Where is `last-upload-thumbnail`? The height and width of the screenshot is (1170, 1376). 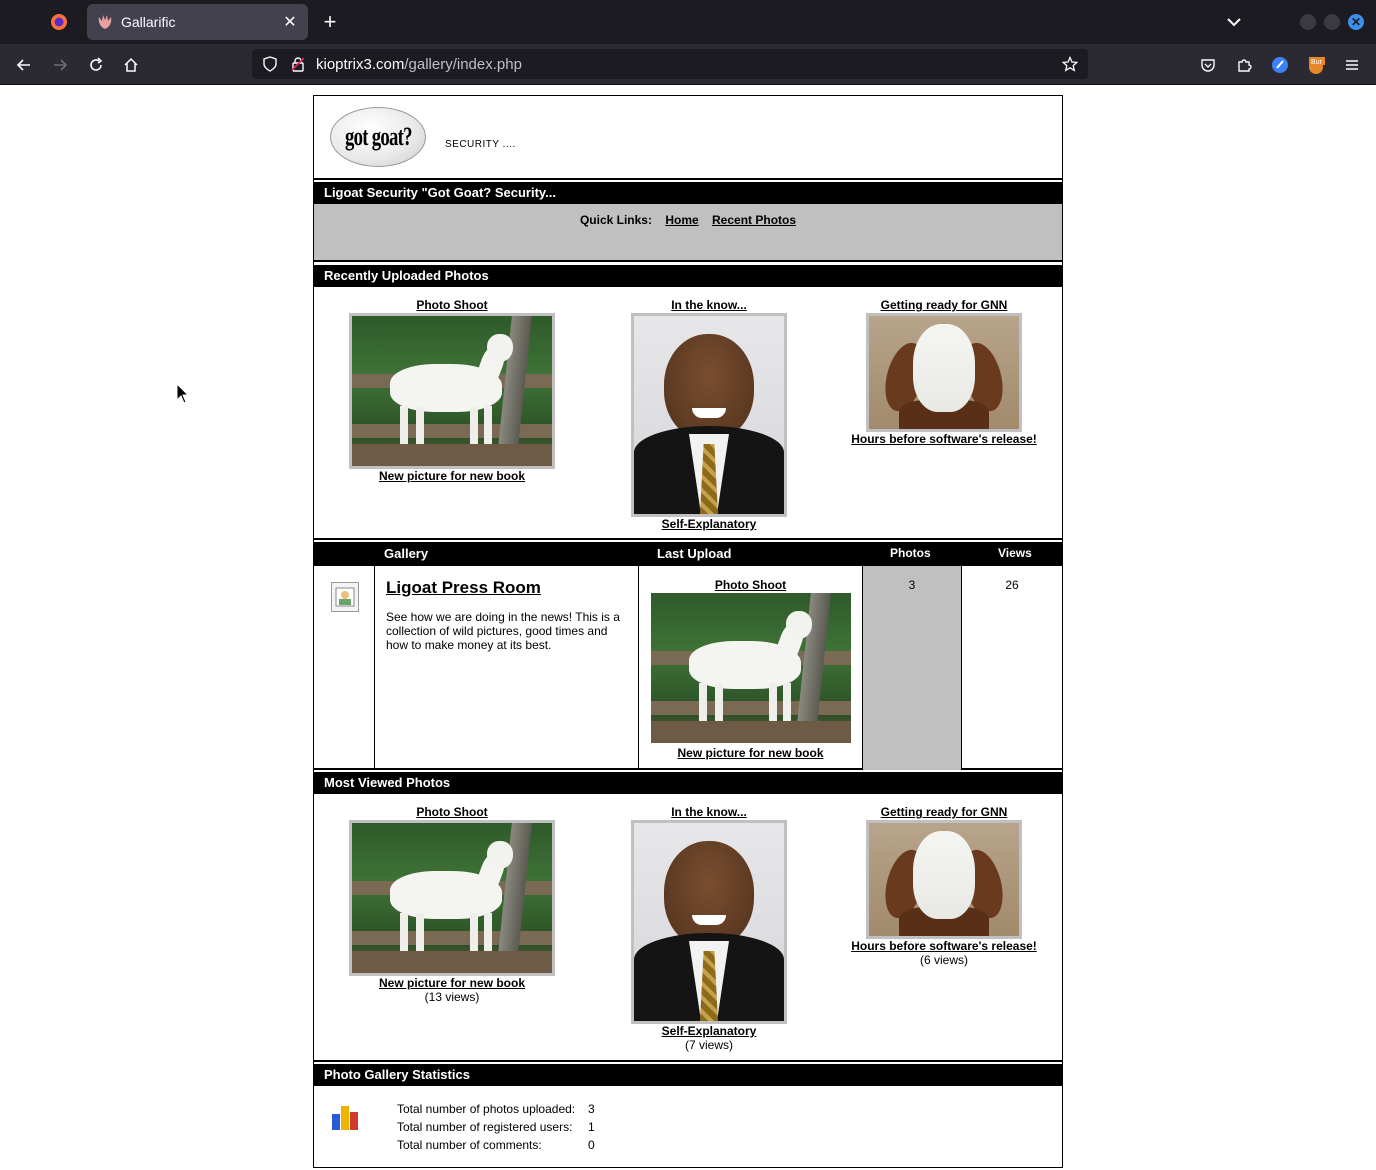
last-upload-thumbnail is located at coordinates (750, 668).